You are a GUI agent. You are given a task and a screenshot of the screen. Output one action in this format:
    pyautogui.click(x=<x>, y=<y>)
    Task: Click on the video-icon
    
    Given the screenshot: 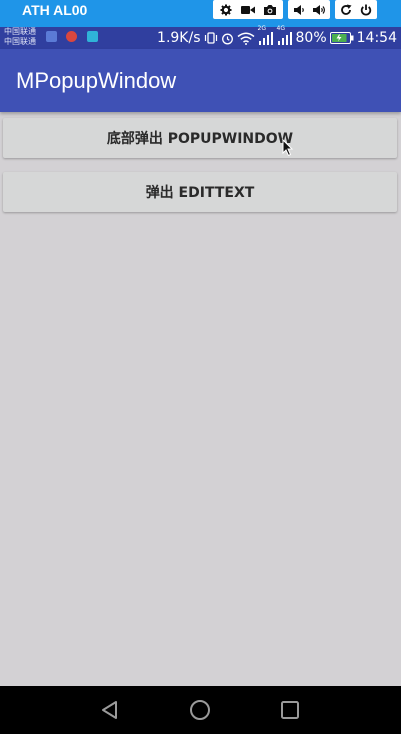 What is the action you would take?
    pyautogui.click(x=248, y=10)
    